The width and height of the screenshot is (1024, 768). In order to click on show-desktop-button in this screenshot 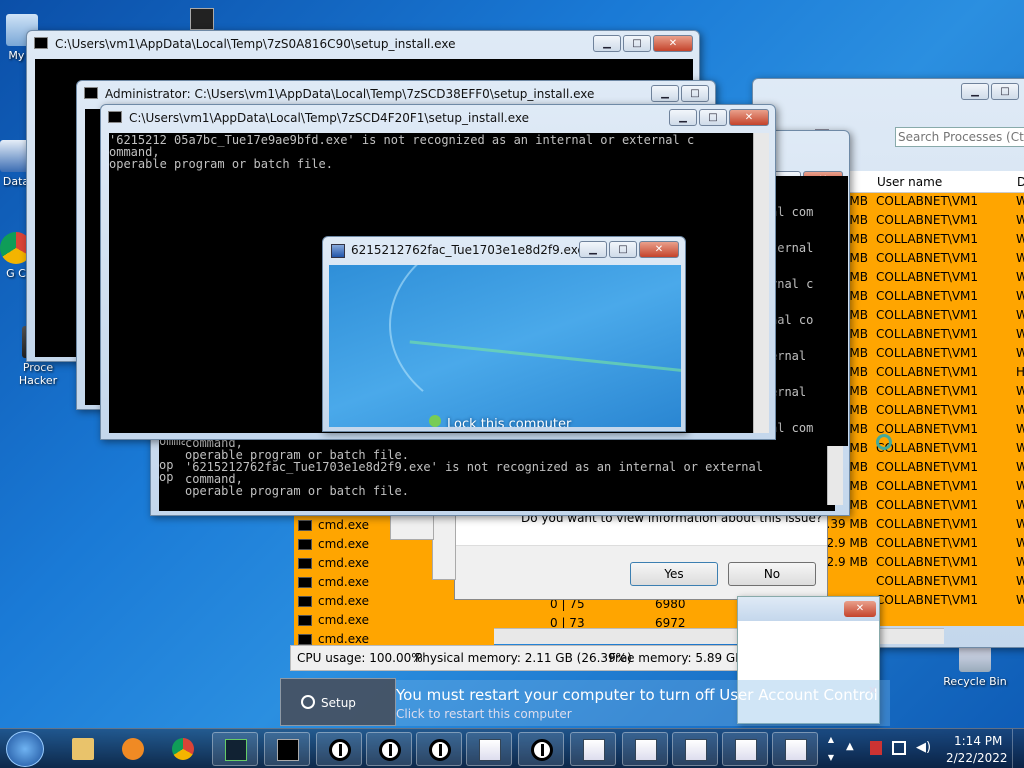, I will do `click(1018, 748)`.